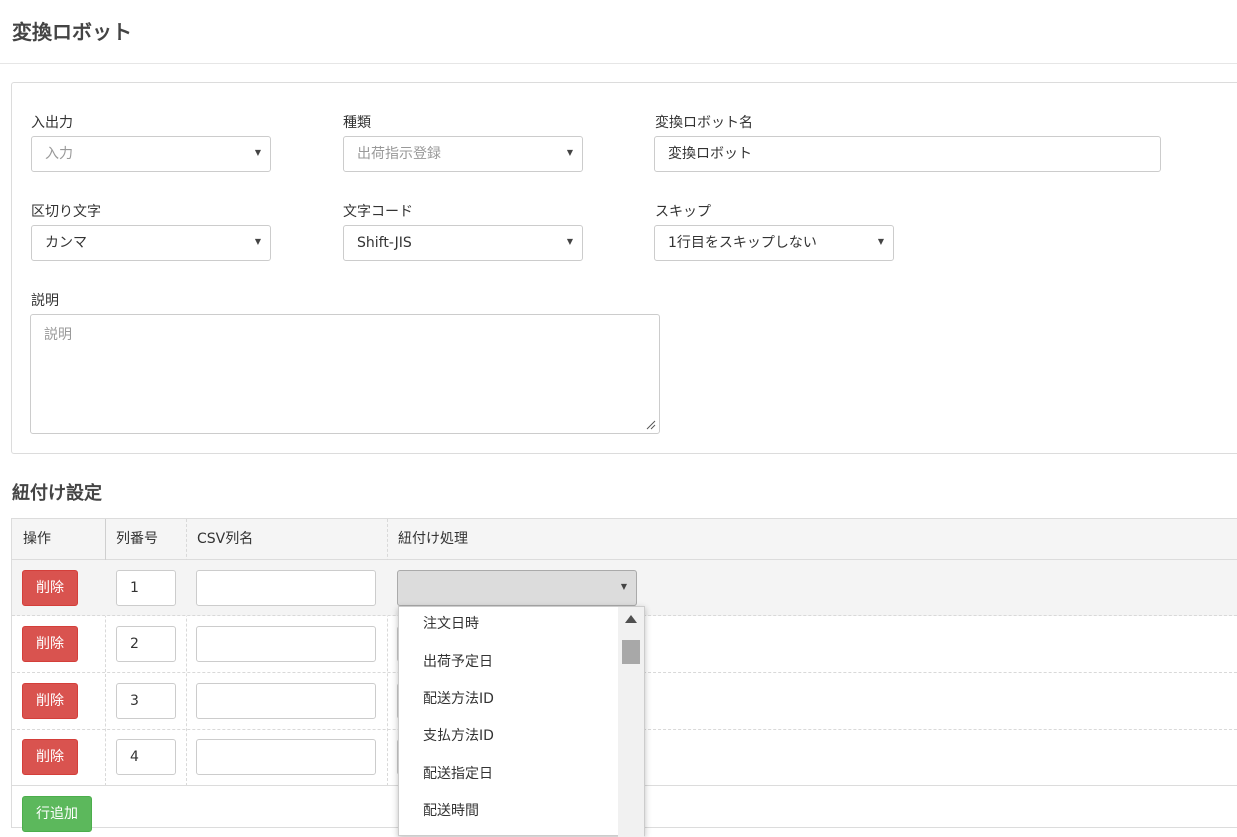  Describe the element at coordinates (66, 243) in the screenshot. I see `delimiter-select-value: カンマ` at that location.